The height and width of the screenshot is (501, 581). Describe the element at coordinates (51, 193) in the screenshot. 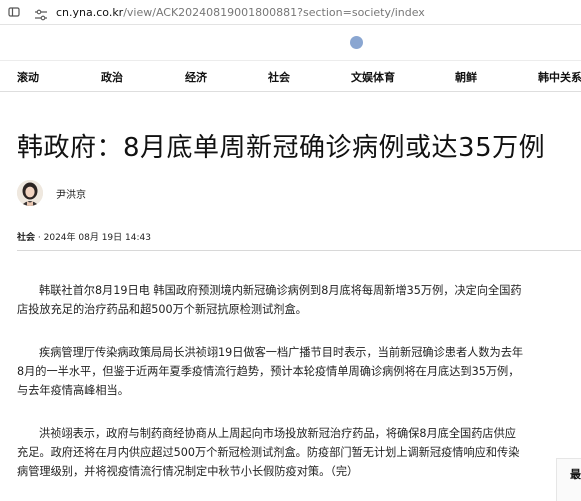

I see `author-byline: 尹洪京` at that location.